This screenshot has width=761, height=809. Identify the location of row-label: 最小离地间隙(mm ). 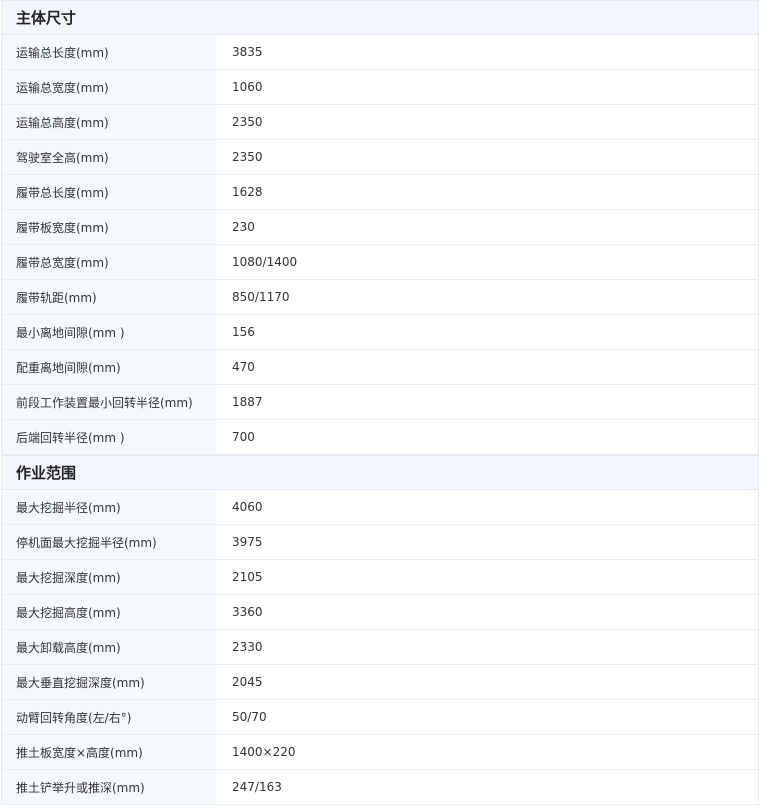
(109, 332).